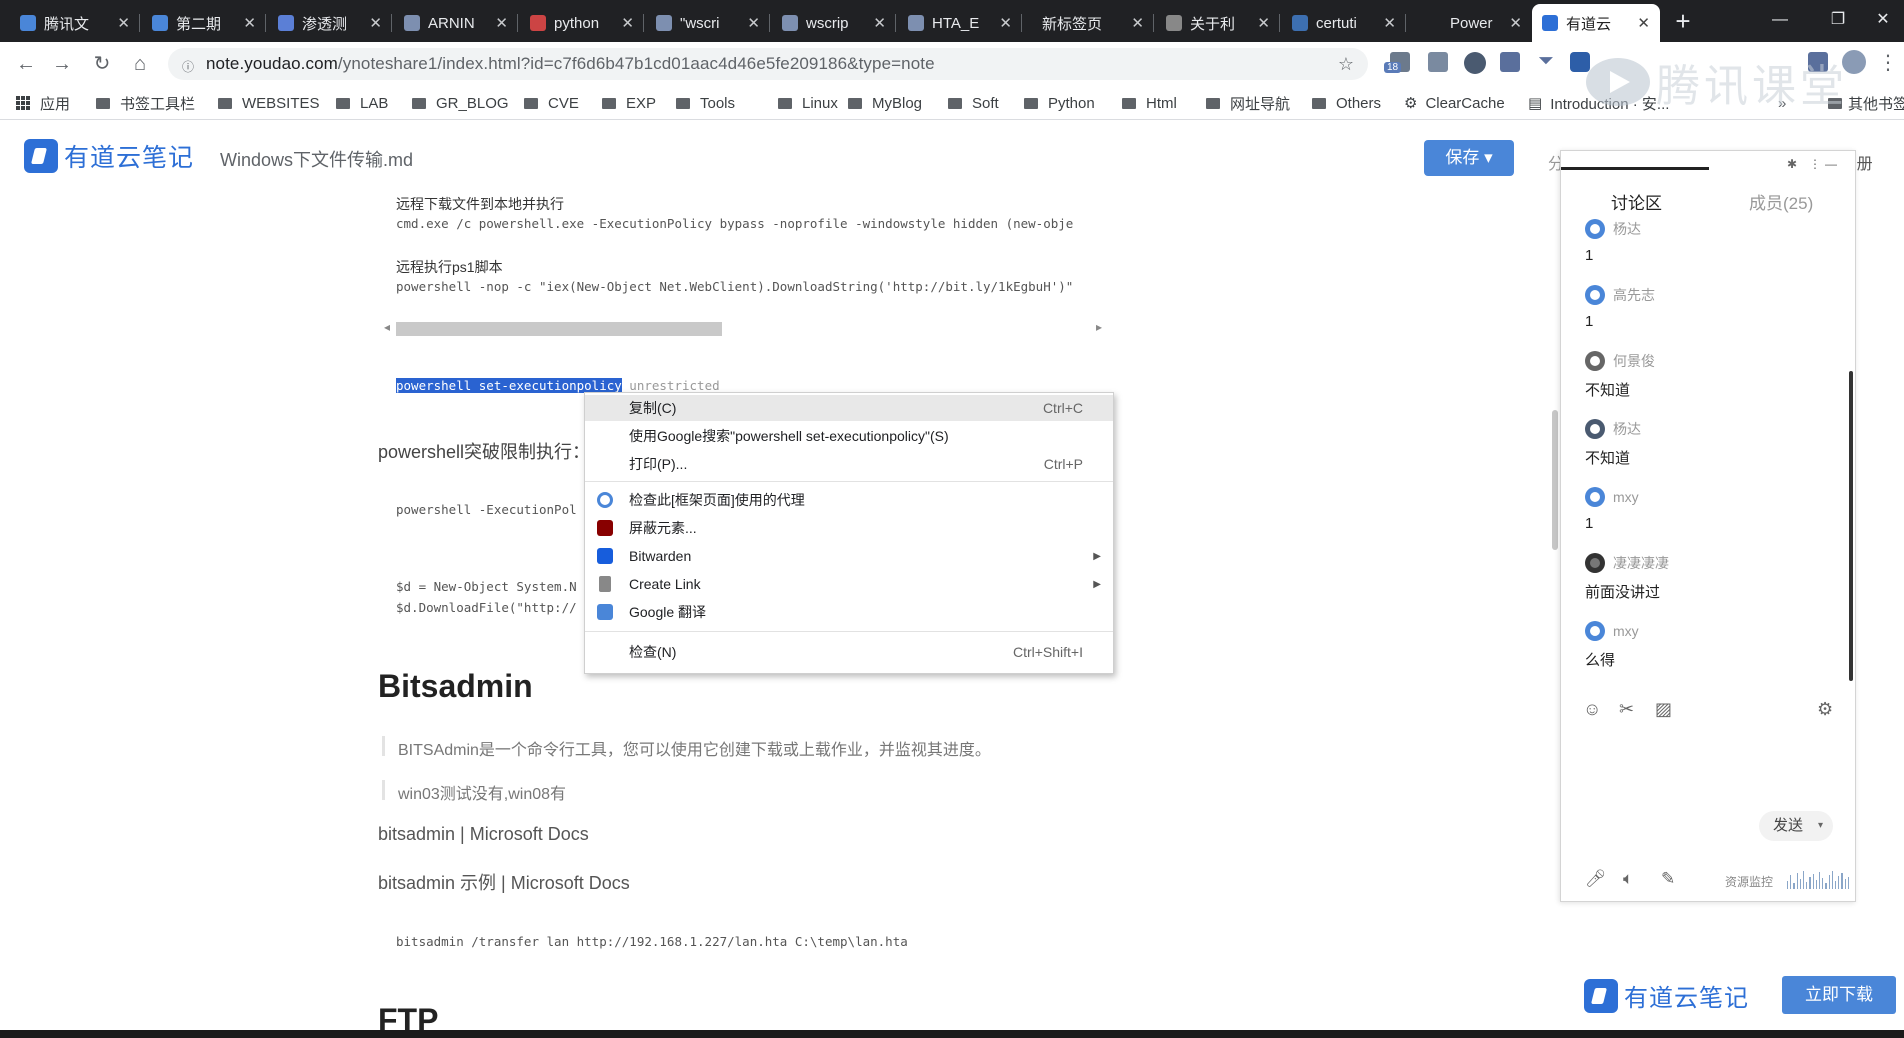  I want to click on bookmark-folder: Python, so click(1059, 103).